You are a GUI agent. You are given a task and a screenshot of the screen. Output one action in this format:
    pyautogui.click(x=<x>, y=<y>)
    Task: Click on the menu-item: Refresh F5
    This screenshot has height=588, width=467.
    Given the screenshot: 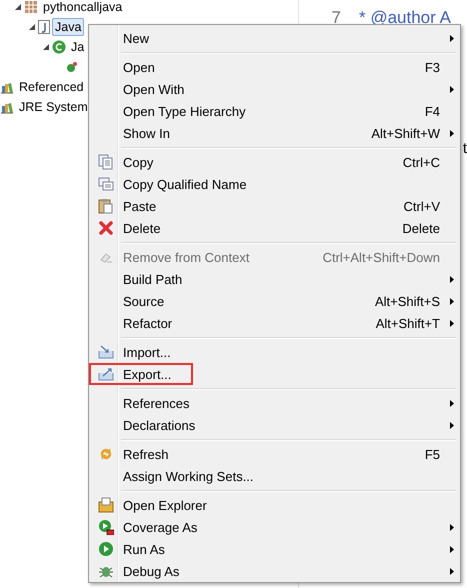 What is the action you would take?
    pyautogui.click(x=275, y=454)
    